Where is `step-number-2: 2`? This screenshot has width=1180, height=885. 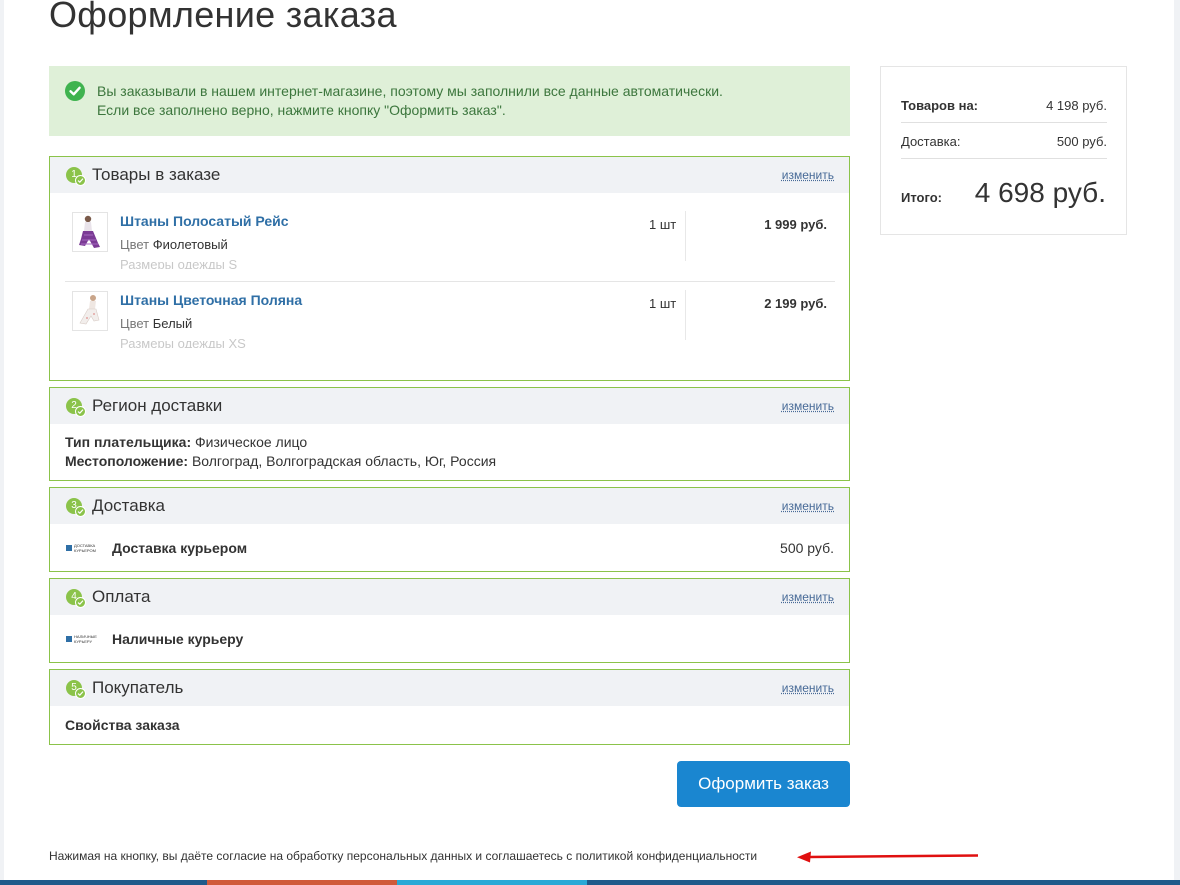 step-number-2: 2 is located at coordinates (76, 407).